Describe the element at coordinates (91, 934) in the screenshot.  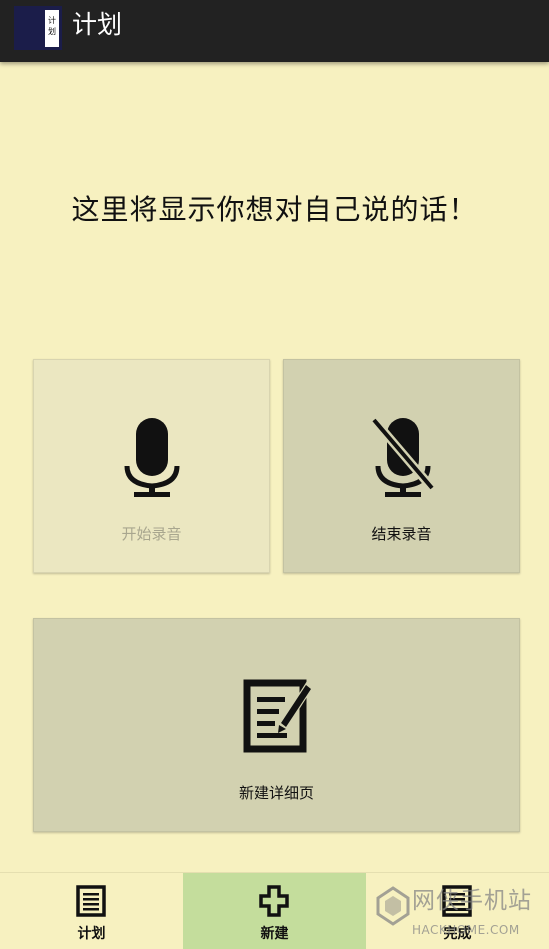
I see `tab-plan-label: 计划` at that location.